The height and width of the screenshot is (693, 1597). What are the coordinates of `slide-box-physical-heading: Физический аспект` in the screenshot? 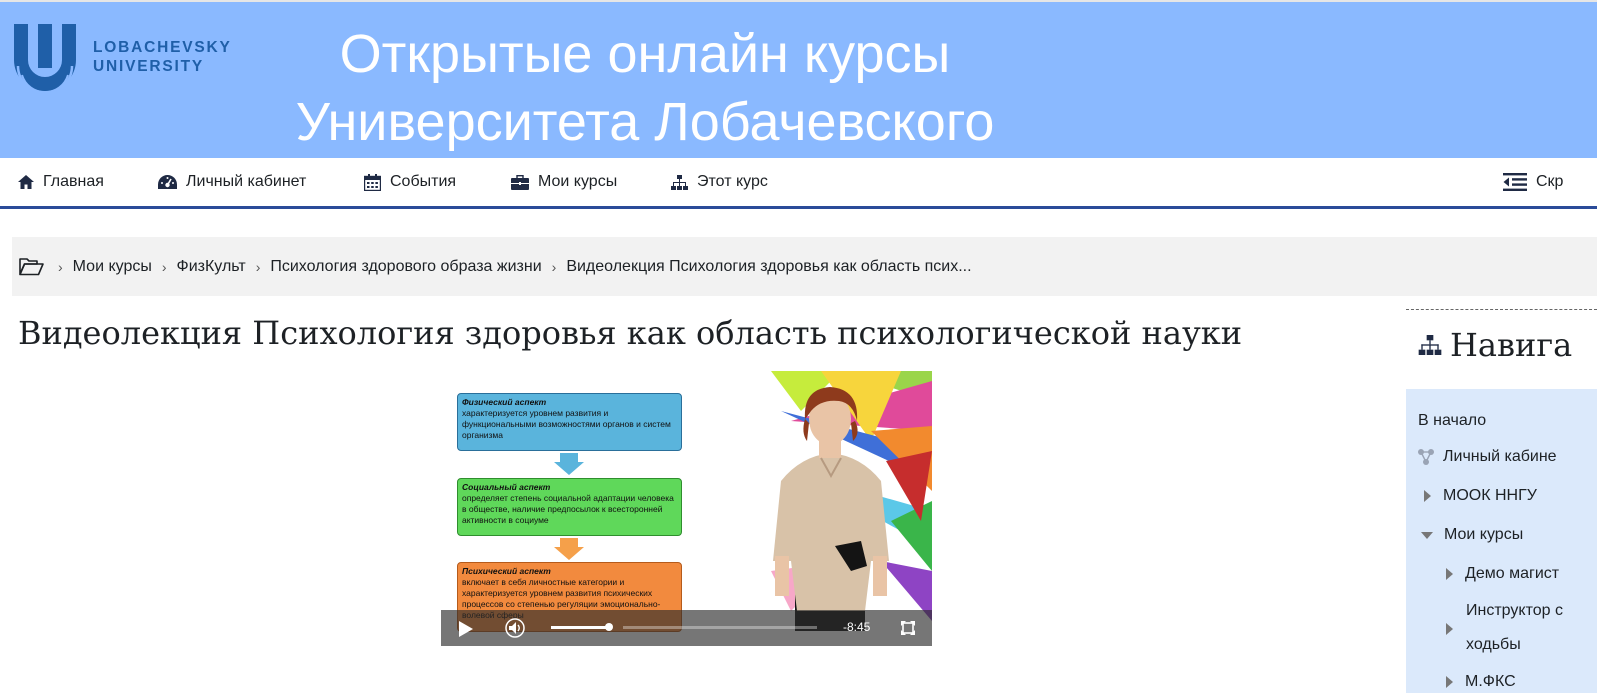 It's located at (504, 402).